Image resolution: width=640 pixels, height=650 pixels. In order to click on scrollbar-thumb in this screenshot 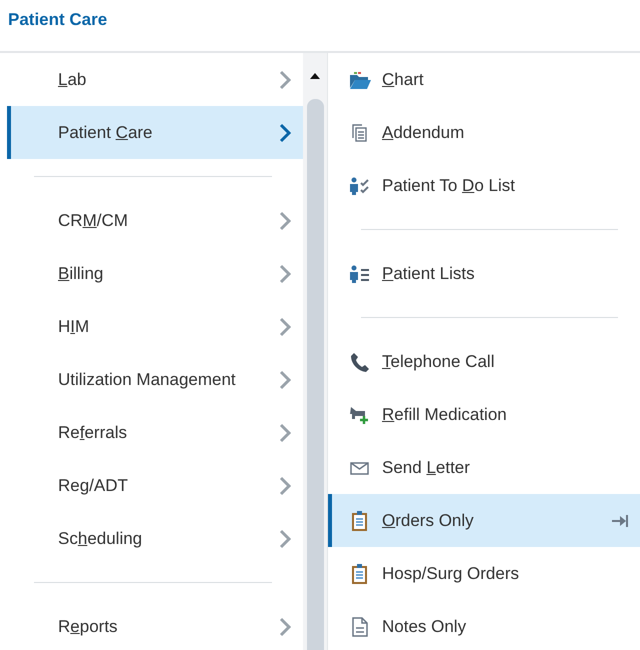, I will do `click(315, 374)`.